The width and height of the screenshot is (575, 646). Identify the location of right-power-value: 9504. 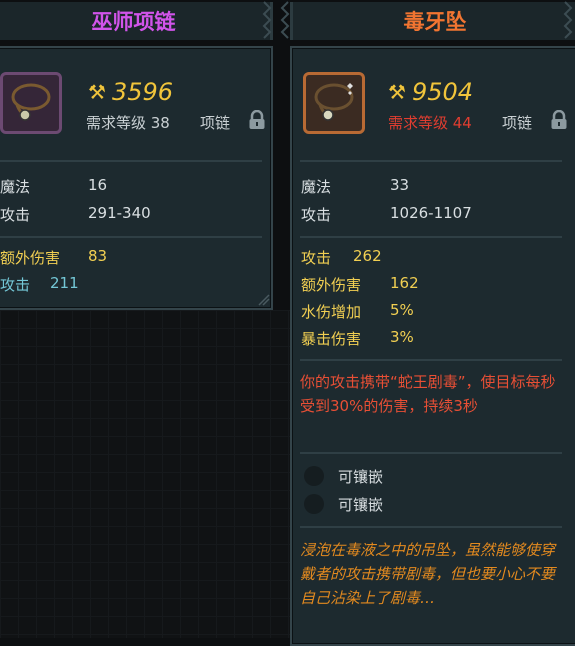
(442, 92).